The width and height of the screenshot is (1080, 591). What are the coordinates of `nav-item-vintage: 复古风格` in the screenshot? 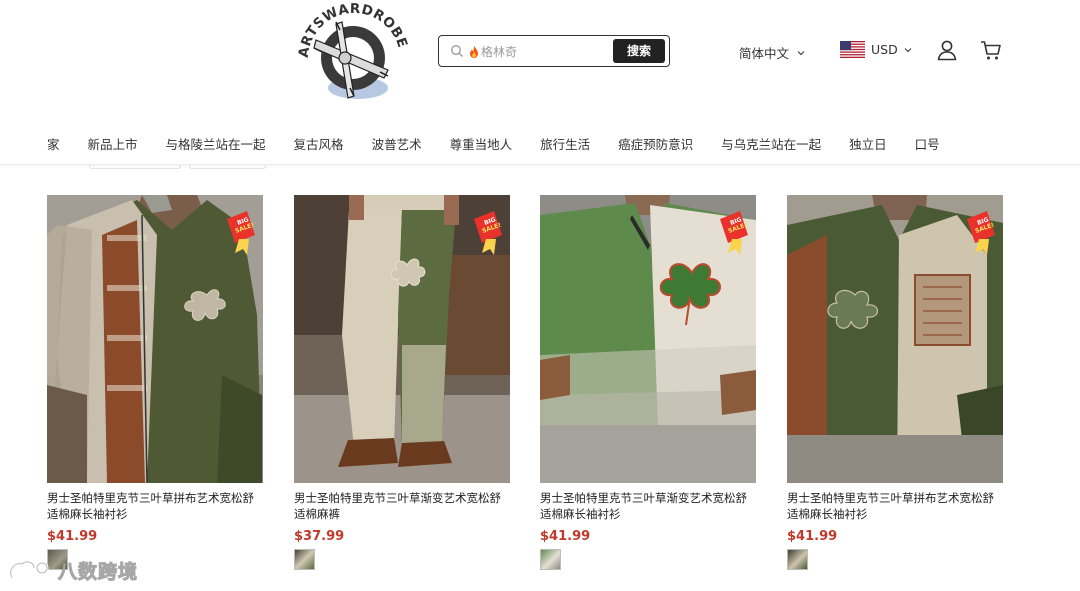 It's located at (319, 143).